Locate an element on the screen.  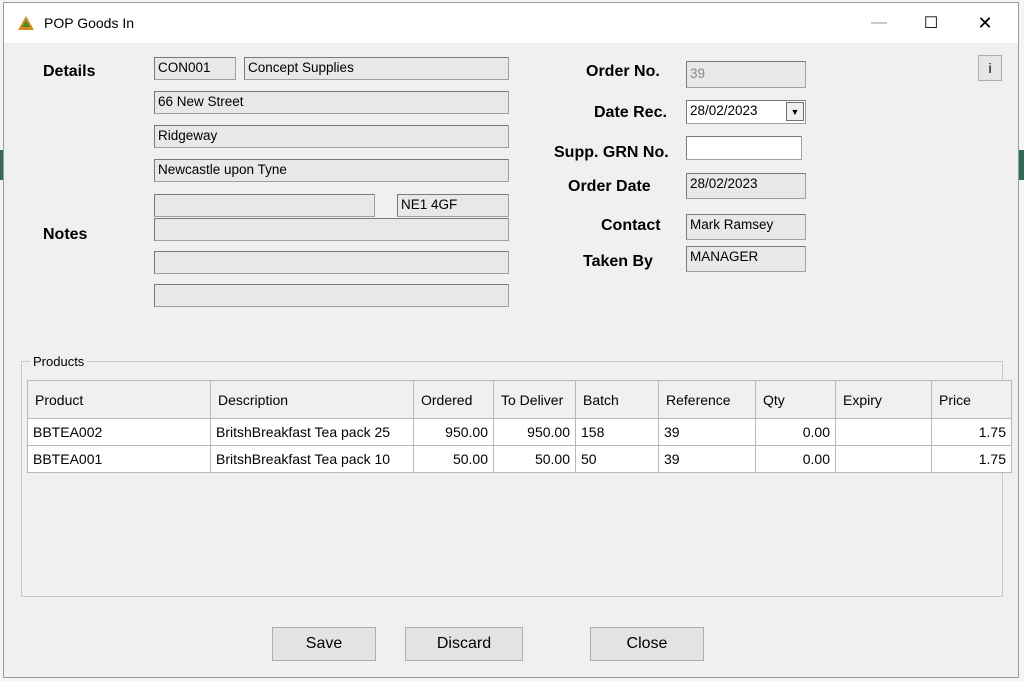
notes-line-1-field is located at coordinates (331, 229).